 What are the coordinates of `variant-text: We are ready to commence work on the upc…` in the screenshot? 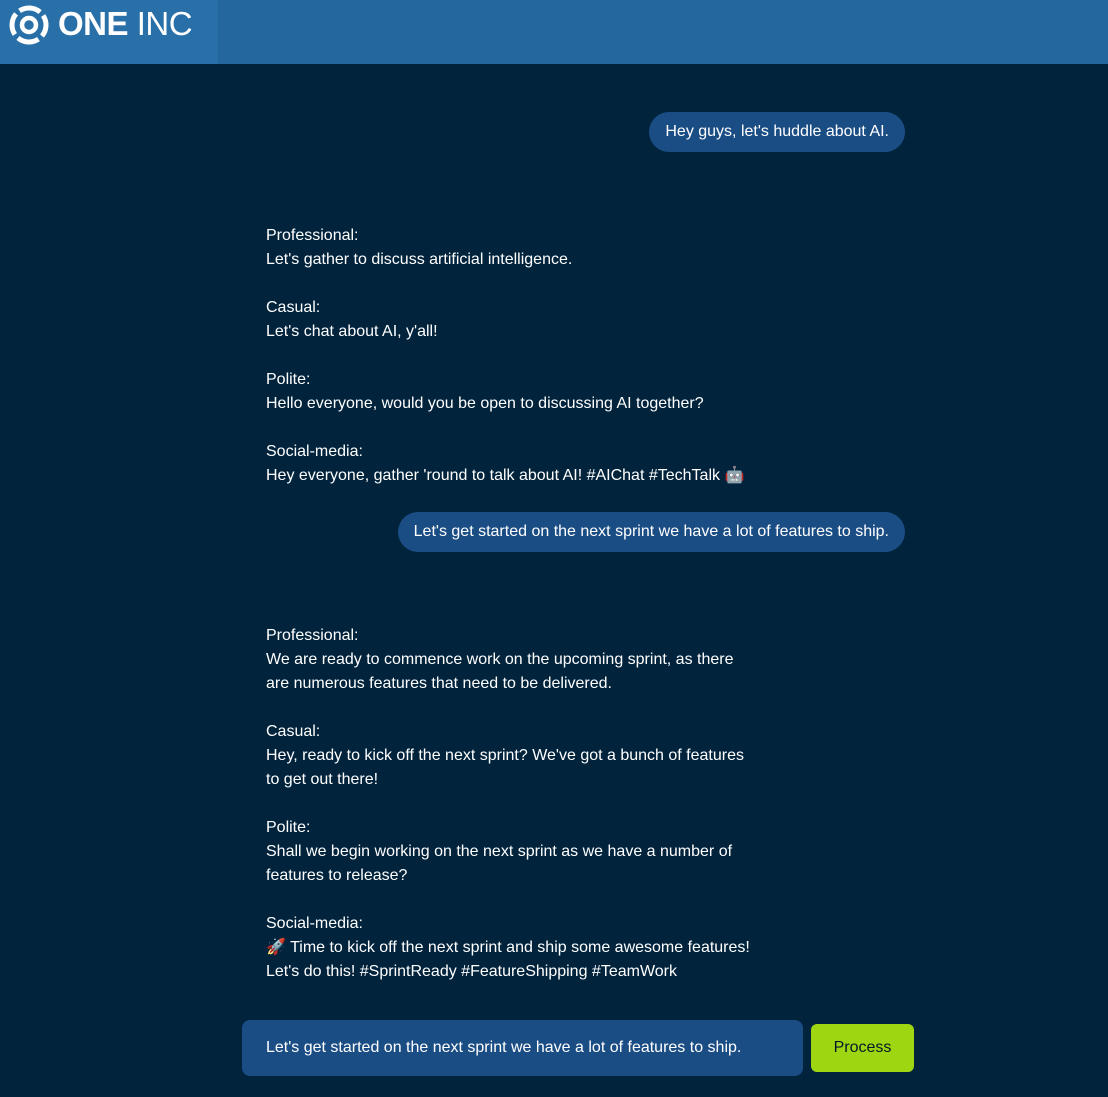 It's located at (500, 671).